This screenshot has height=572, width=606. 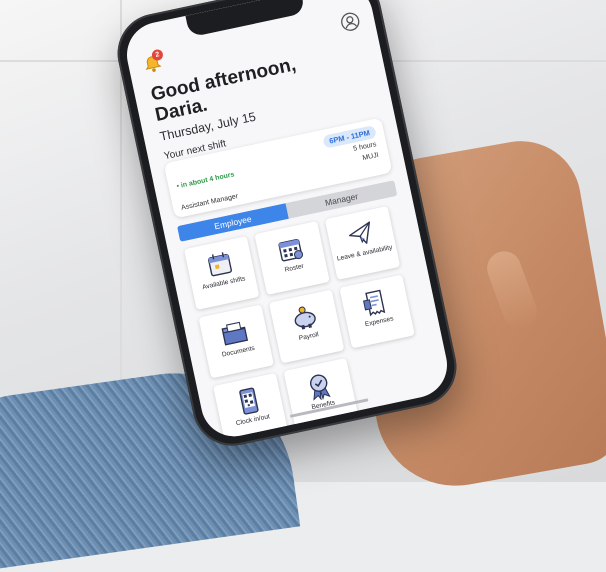 What do you see at coordinates (374, 303) in the screenshot?
I see `receipt-icon` at bounding box center [374, 303].